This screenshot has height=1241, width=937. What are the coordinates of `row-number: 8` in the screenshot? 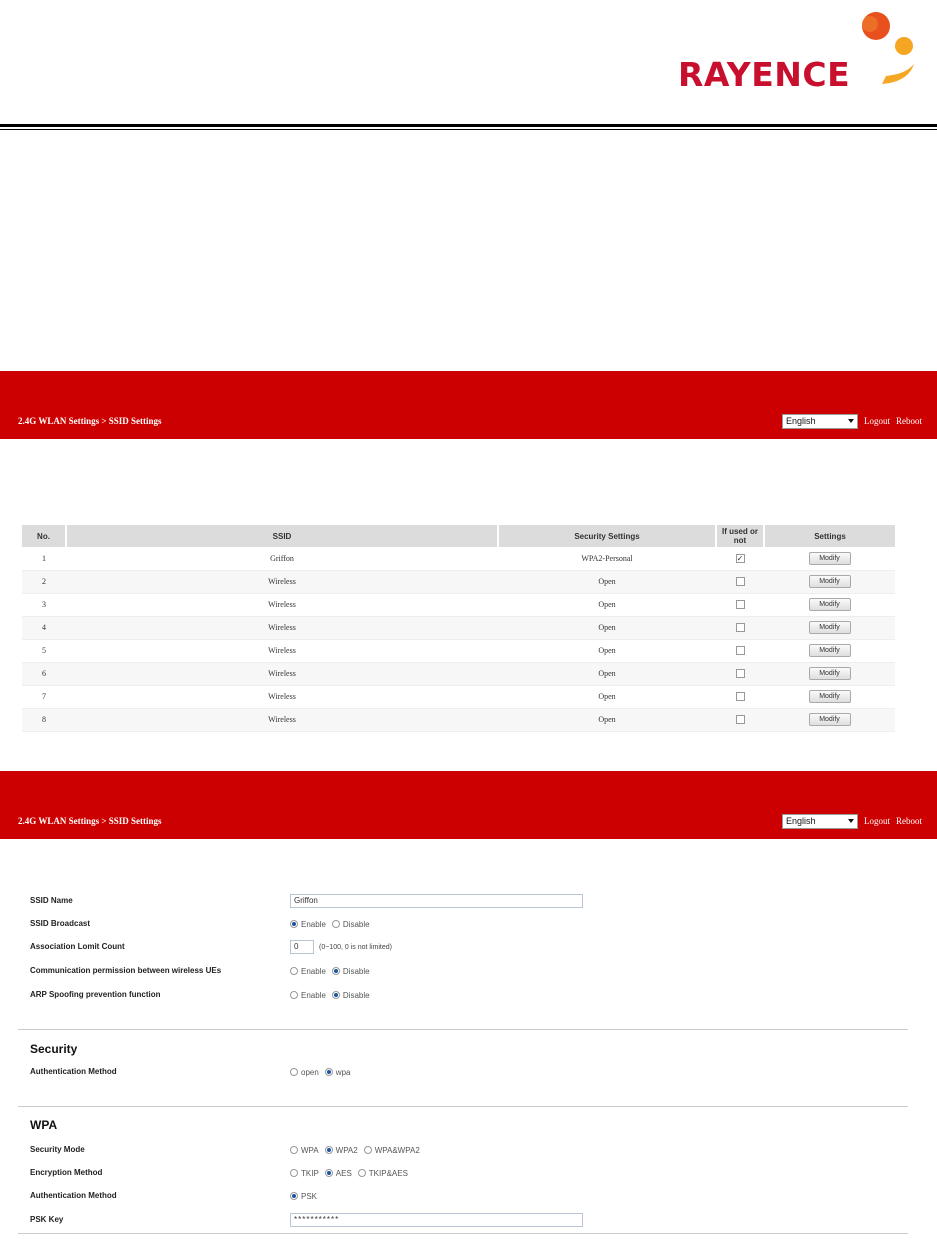 It's located at (44, 720).